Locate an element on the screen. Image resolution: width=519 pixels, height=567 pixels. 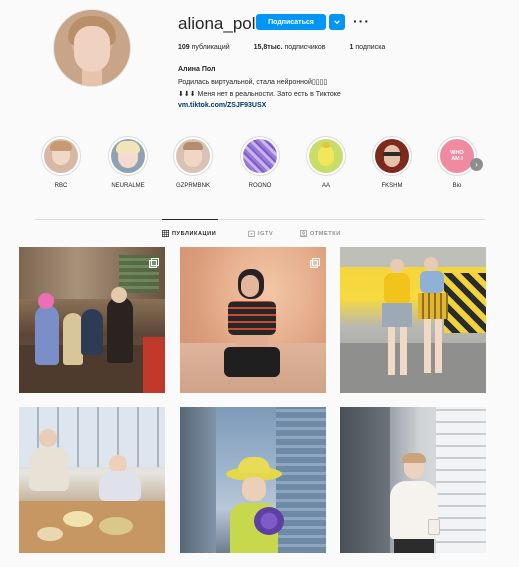
following-count: 1 подписка is located at coordinates (368, 47).